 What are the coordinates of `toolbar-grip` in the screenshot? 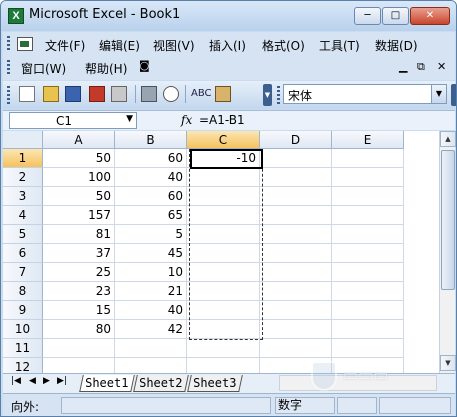 It's located at (8, 95).